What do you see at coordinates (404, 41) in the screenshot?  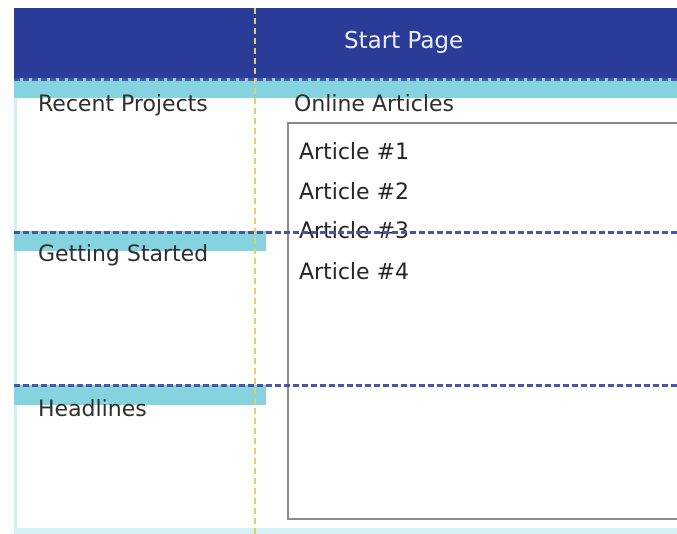 I see `page-title: Start Page` at bounding box center [404, 41].